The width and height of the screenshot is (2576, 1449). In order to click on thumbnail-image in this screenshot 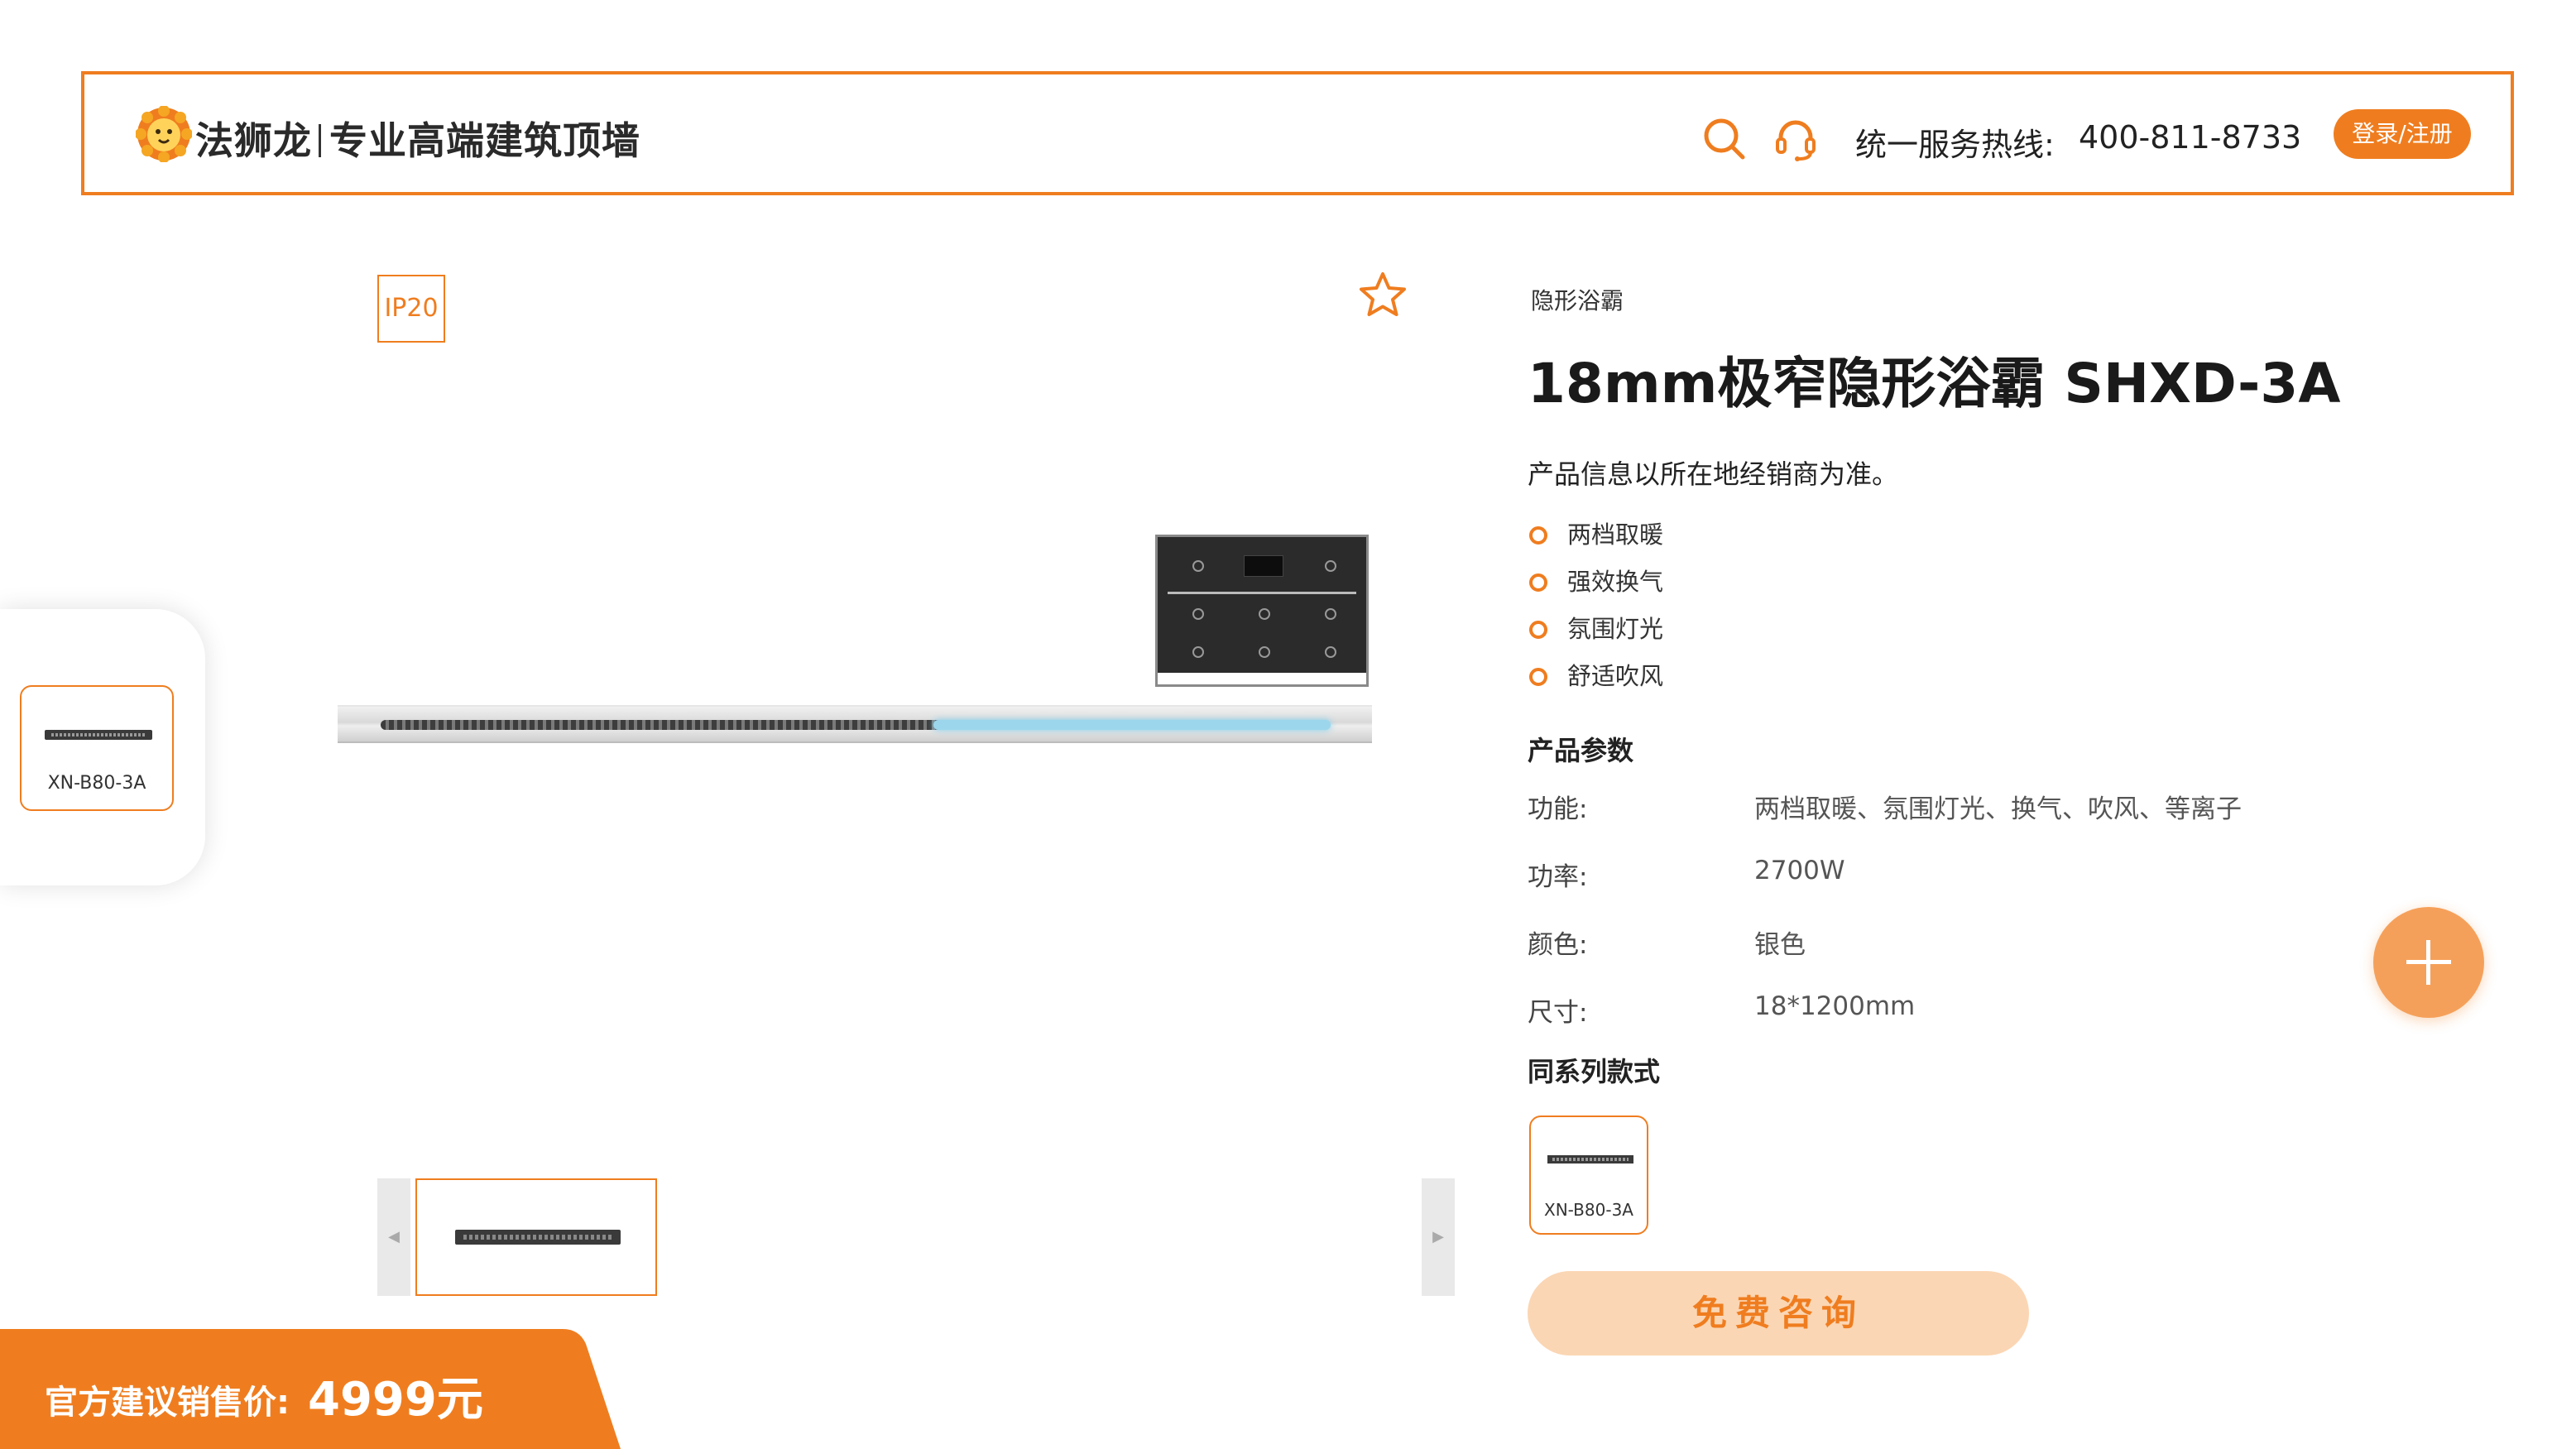, I will do `click(538, 1237)`.